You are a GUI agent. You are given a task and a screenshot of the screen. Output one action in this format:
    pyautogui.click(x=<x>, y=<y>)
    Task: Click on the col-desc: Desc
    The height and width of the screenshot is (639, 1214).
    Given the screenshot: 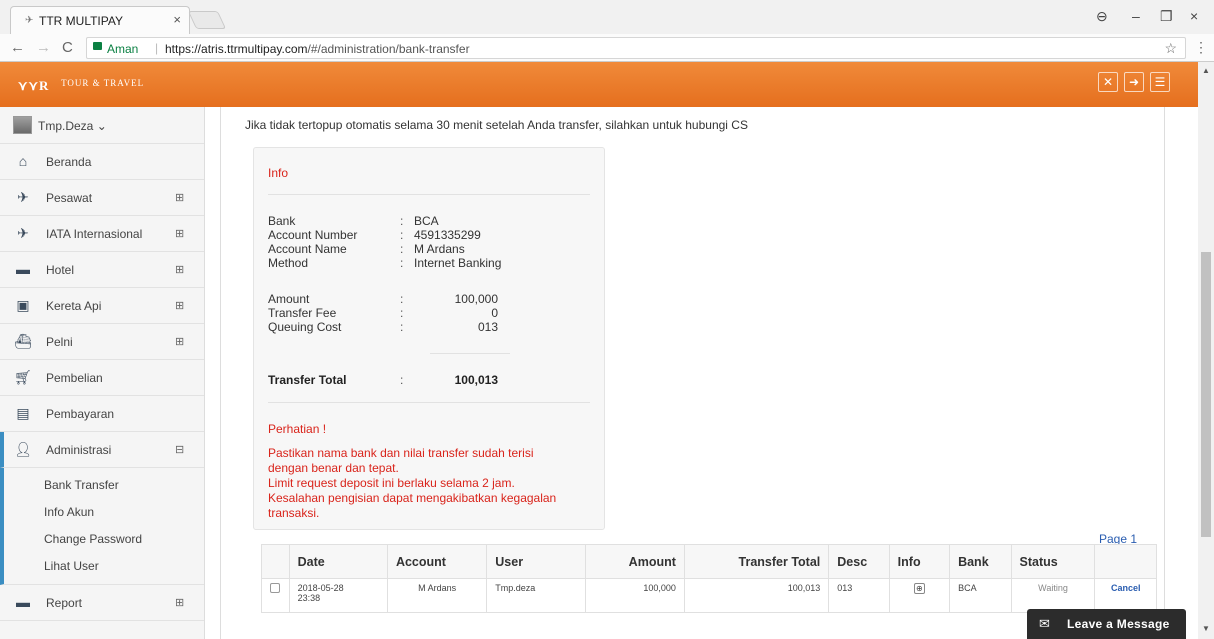 What is the action you would take?
    pyautogui.click(x=859, y=561)
    